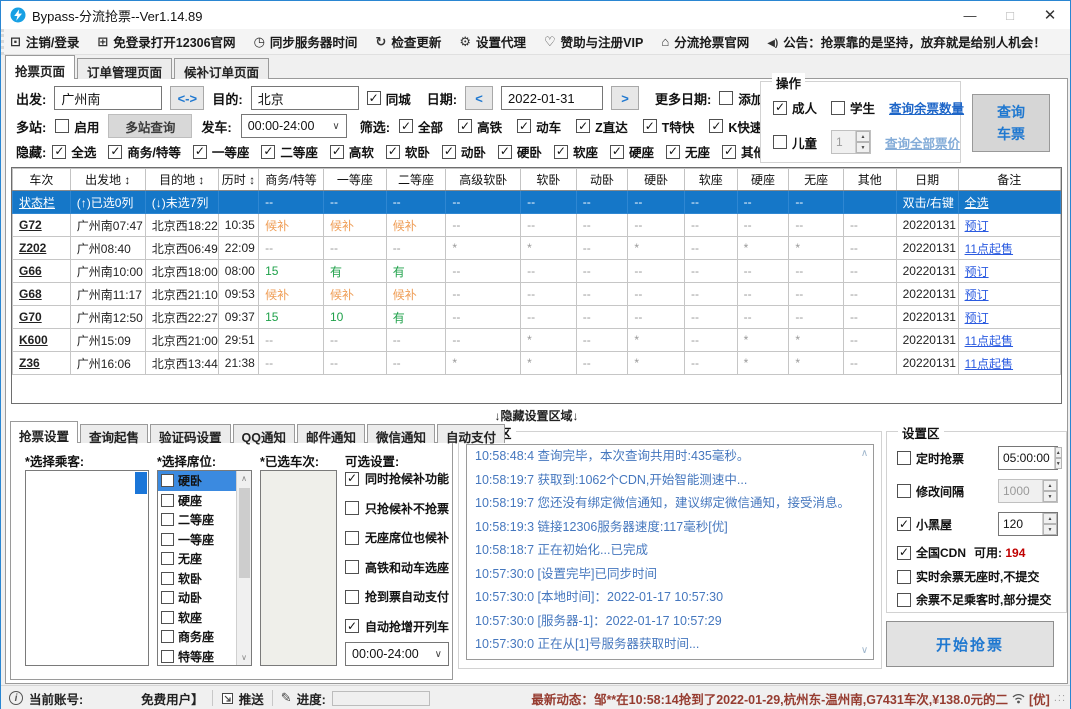 This screenshot has width=1071, height=709. I want to click on hide-column-checkbox: 硬座, so click(631, 151).